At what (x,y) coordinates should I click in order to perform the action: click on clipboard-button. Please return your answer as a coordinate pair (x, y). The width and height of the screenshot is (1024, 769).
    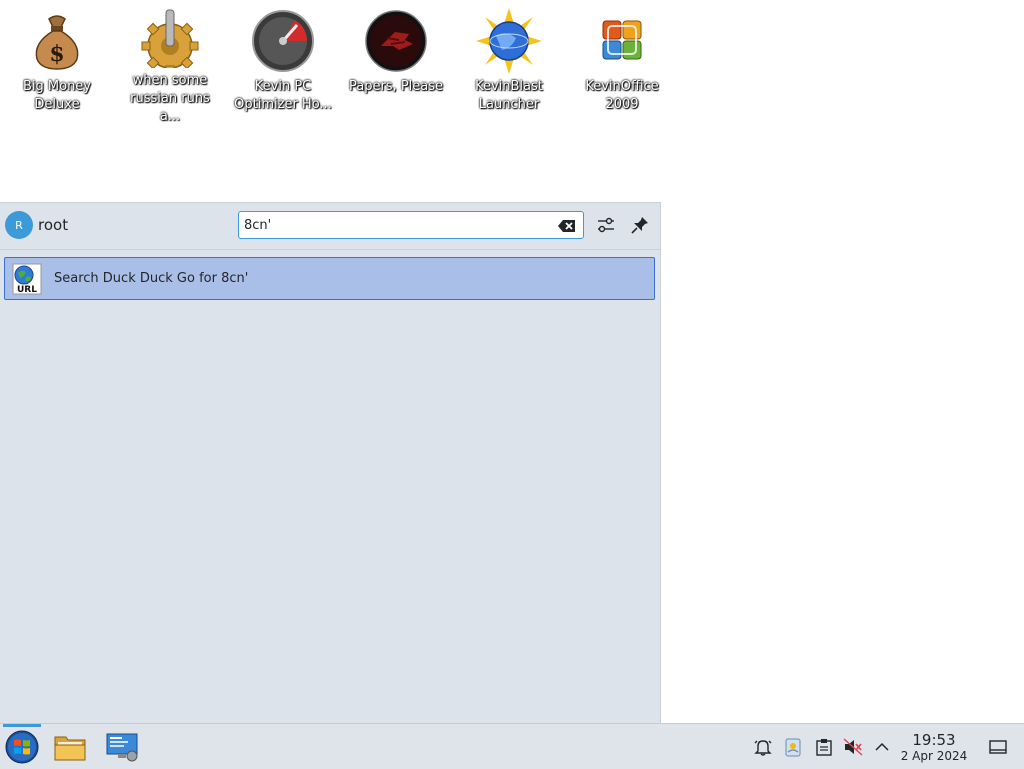
    Looking at the image, I should click on (824, 747).